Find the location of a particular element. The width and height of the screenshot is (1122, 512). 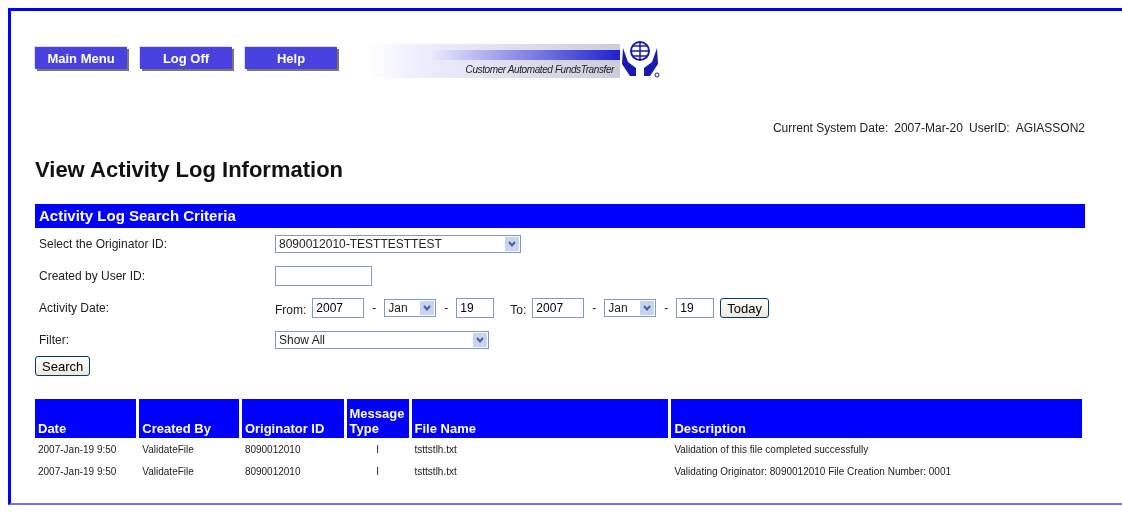

date-label: To: is located at coordinates (518, 310).